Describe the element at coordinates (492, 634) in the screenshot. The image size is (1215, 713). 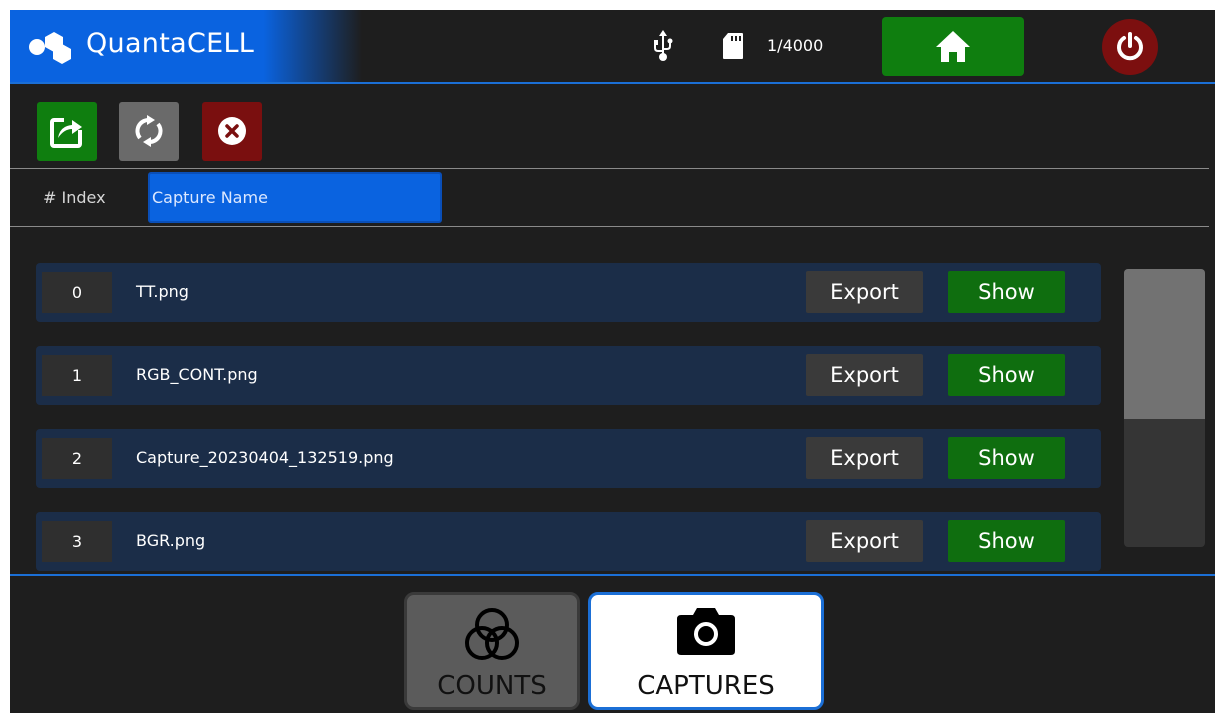
I see `overlapping-circles-icon` at that location.